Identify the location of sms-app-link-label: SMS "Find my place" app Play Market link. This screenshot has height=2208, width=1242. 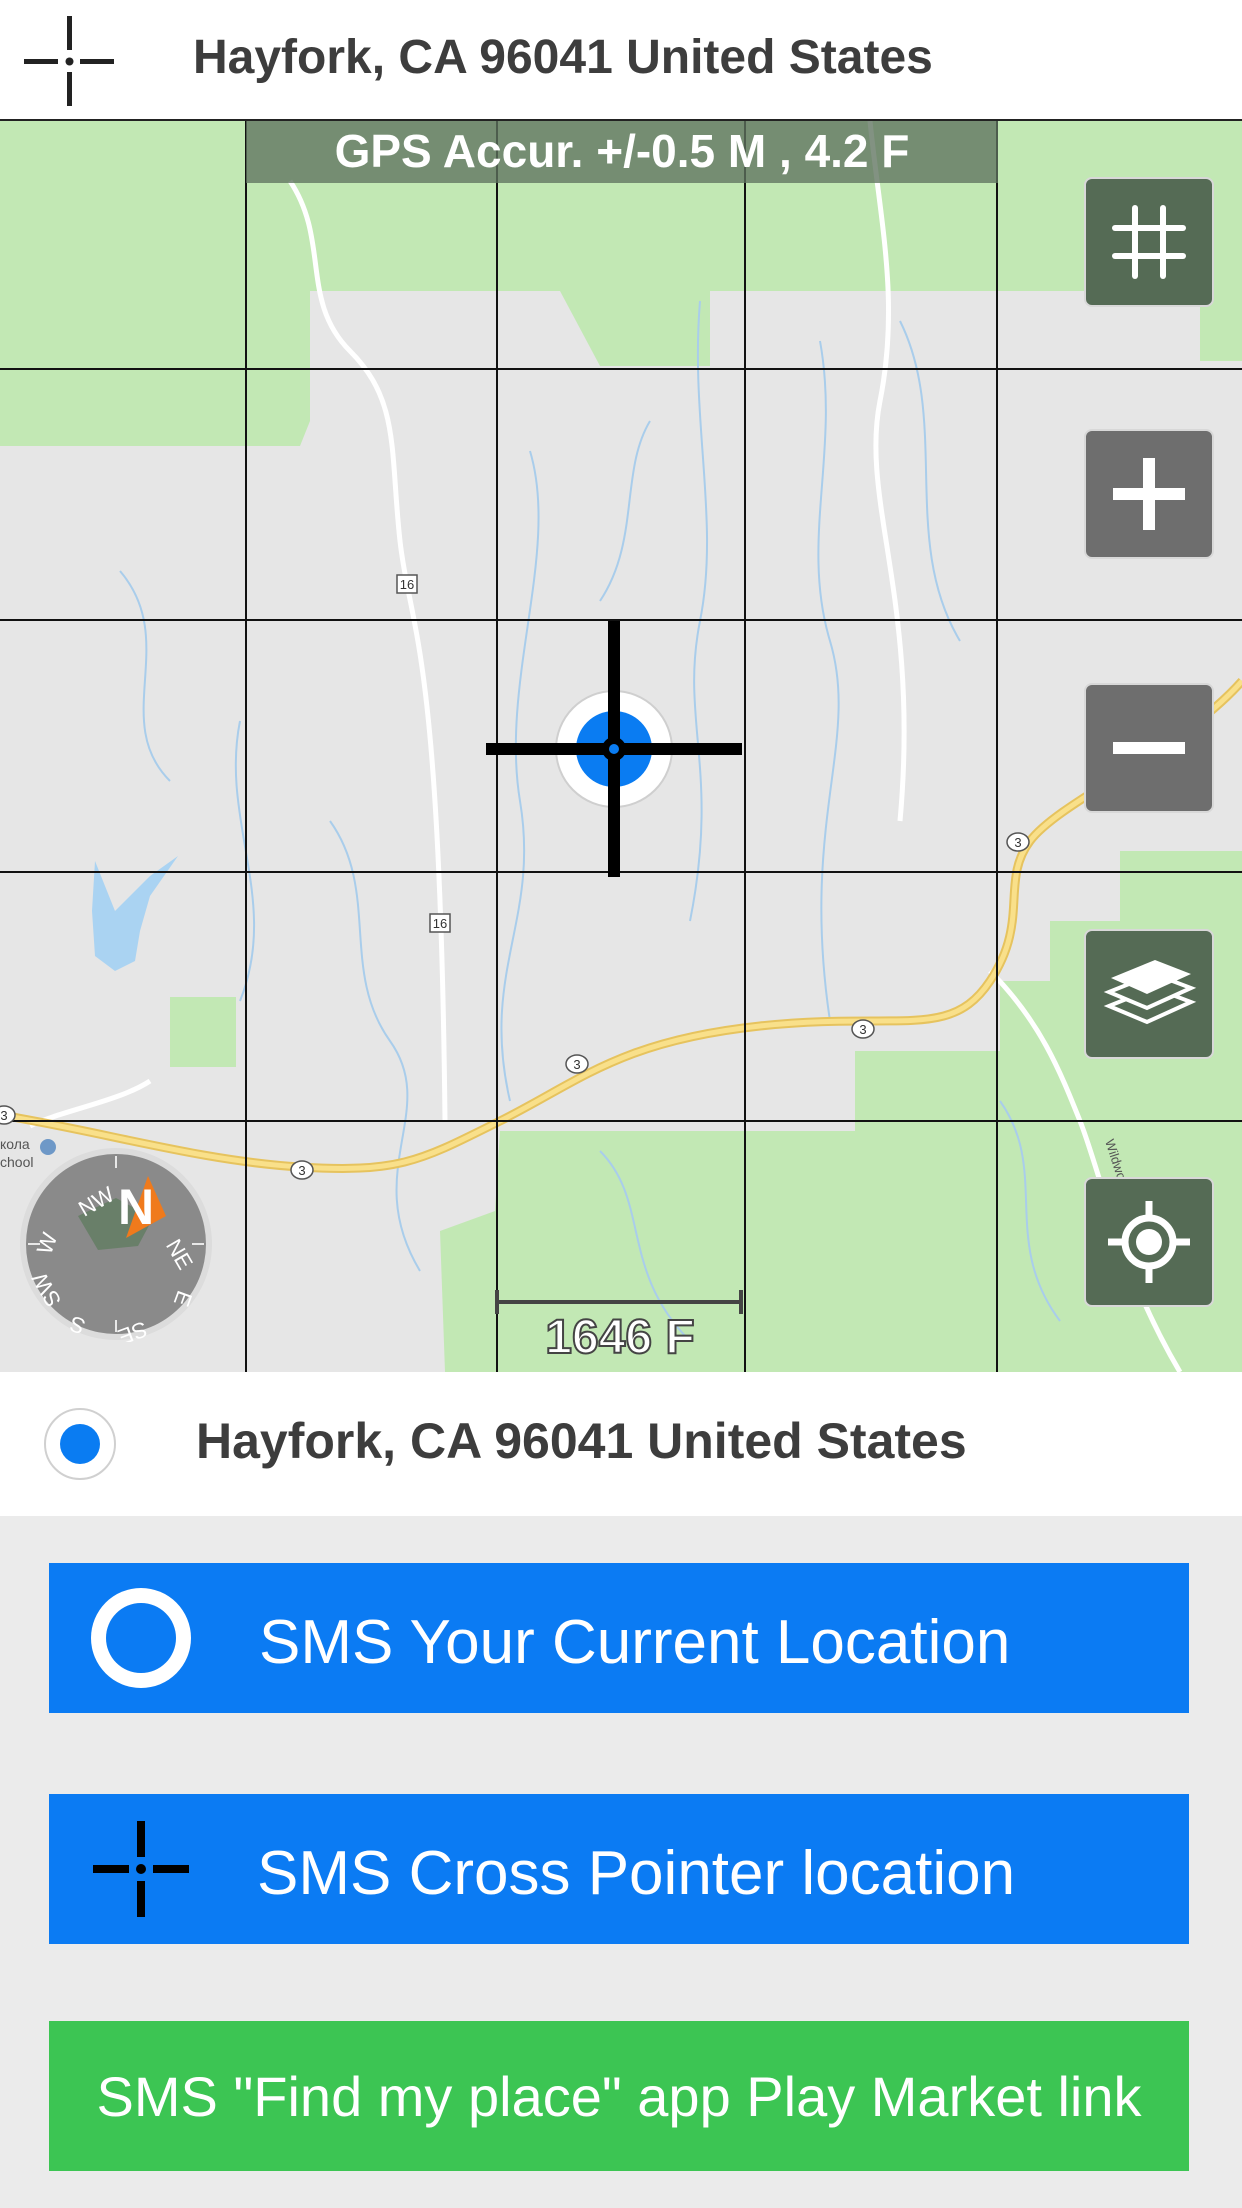
(619, 2096).